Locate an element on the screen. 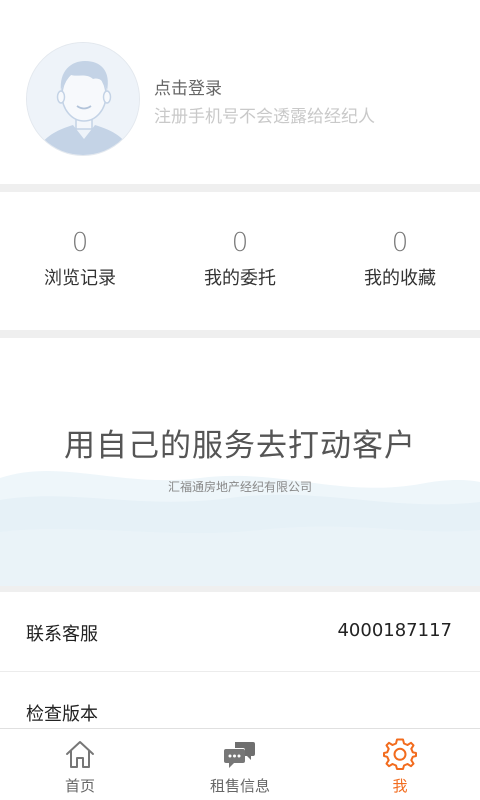 This screenshot has width=480, height=800. tab-rent-sale-info: 租售信息 is located at coordinates (240, 764).